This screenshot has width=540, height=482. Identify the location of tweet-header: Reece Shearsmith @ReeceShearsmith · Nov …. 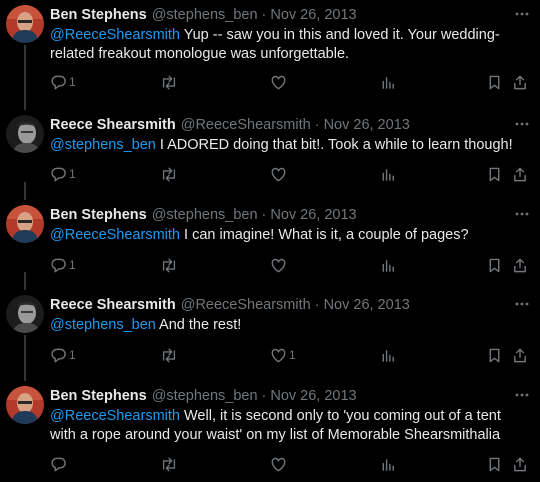
(230, 305).